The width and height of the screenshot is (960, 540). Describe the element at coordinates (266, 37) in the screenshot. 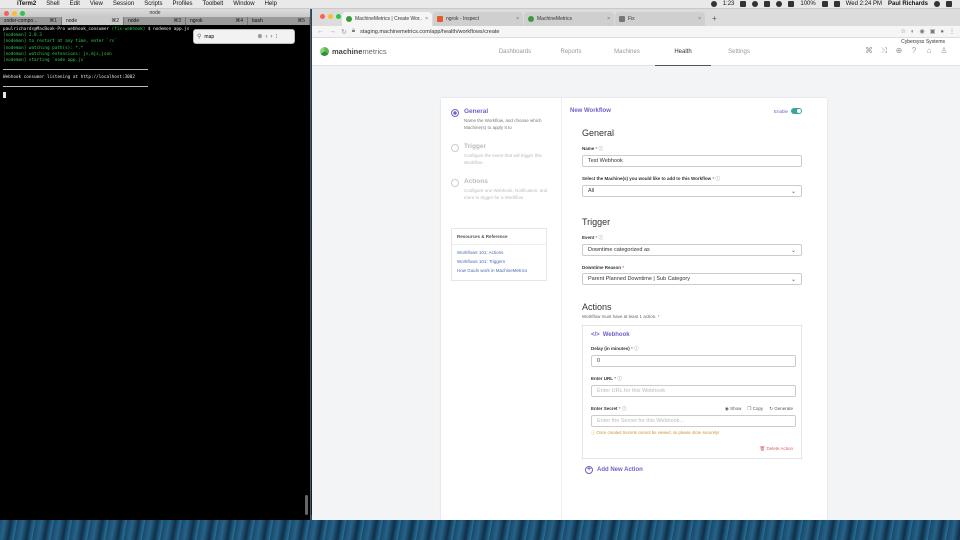

I see `find-previous-icon: ‹` at that location.